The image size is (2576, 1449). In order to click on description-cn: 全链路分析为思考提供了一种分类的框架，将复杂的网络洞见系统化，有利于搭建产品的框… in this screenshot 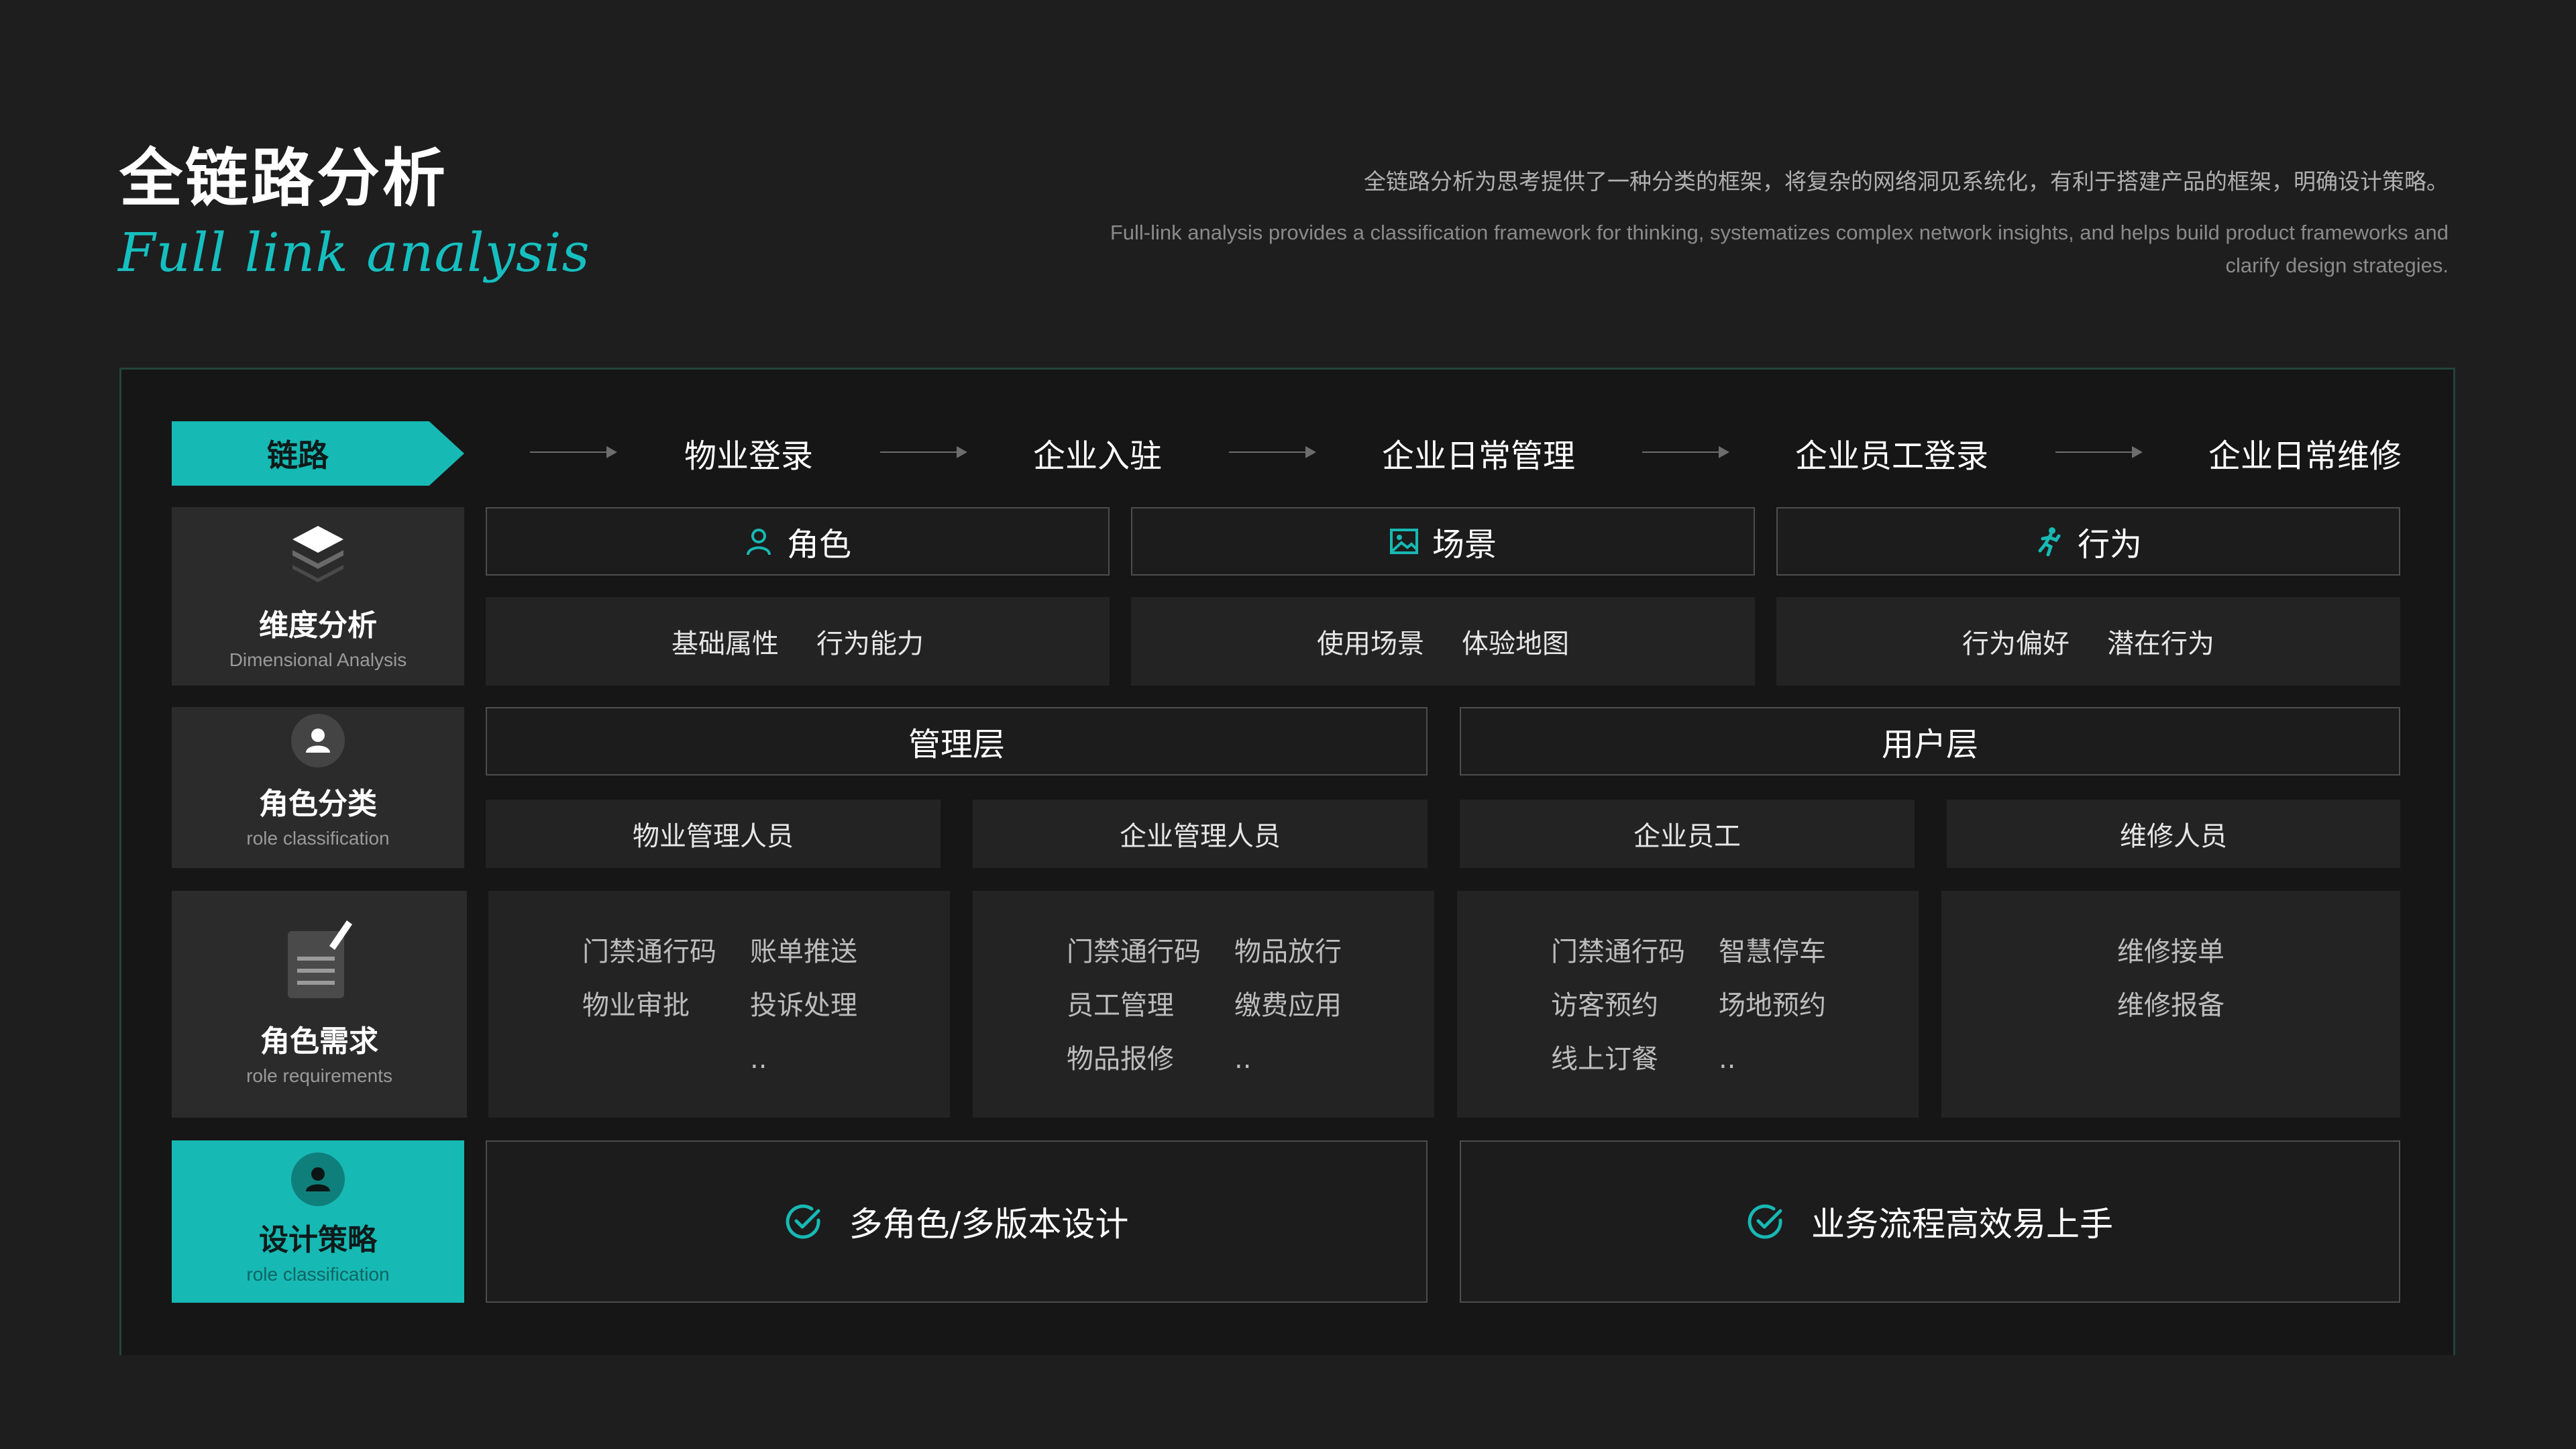, I will do `click(1906, 181)`.